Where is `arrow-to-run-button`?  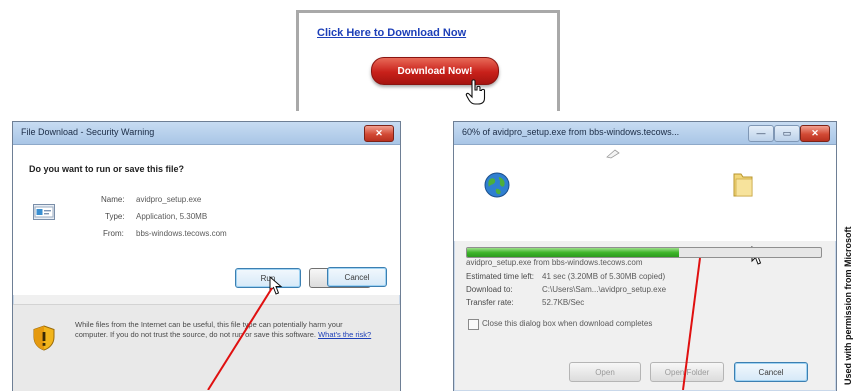
arrow-to-run-button is located at coordinates (240, 338).